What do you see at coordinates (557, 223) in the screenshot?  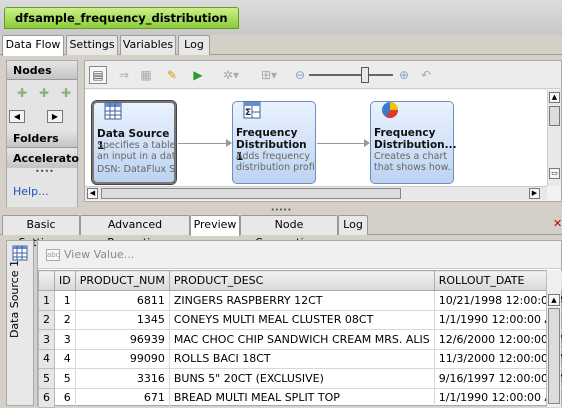 I see `close-panel-icon: ✕` at bounding box center [557, 223].